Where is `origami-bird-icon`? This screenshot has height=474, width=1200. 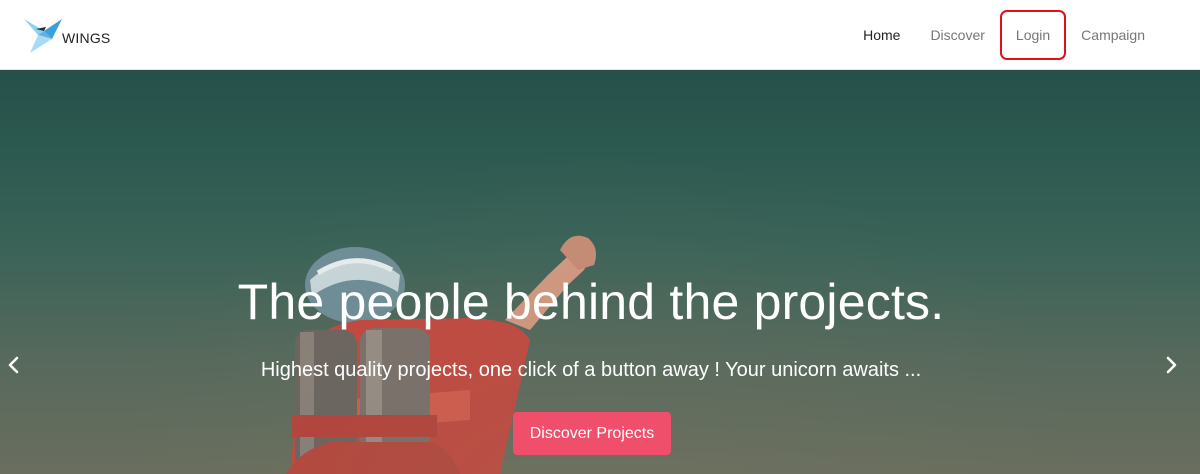 origami-bird-icon is located at coordinates (43, 36).